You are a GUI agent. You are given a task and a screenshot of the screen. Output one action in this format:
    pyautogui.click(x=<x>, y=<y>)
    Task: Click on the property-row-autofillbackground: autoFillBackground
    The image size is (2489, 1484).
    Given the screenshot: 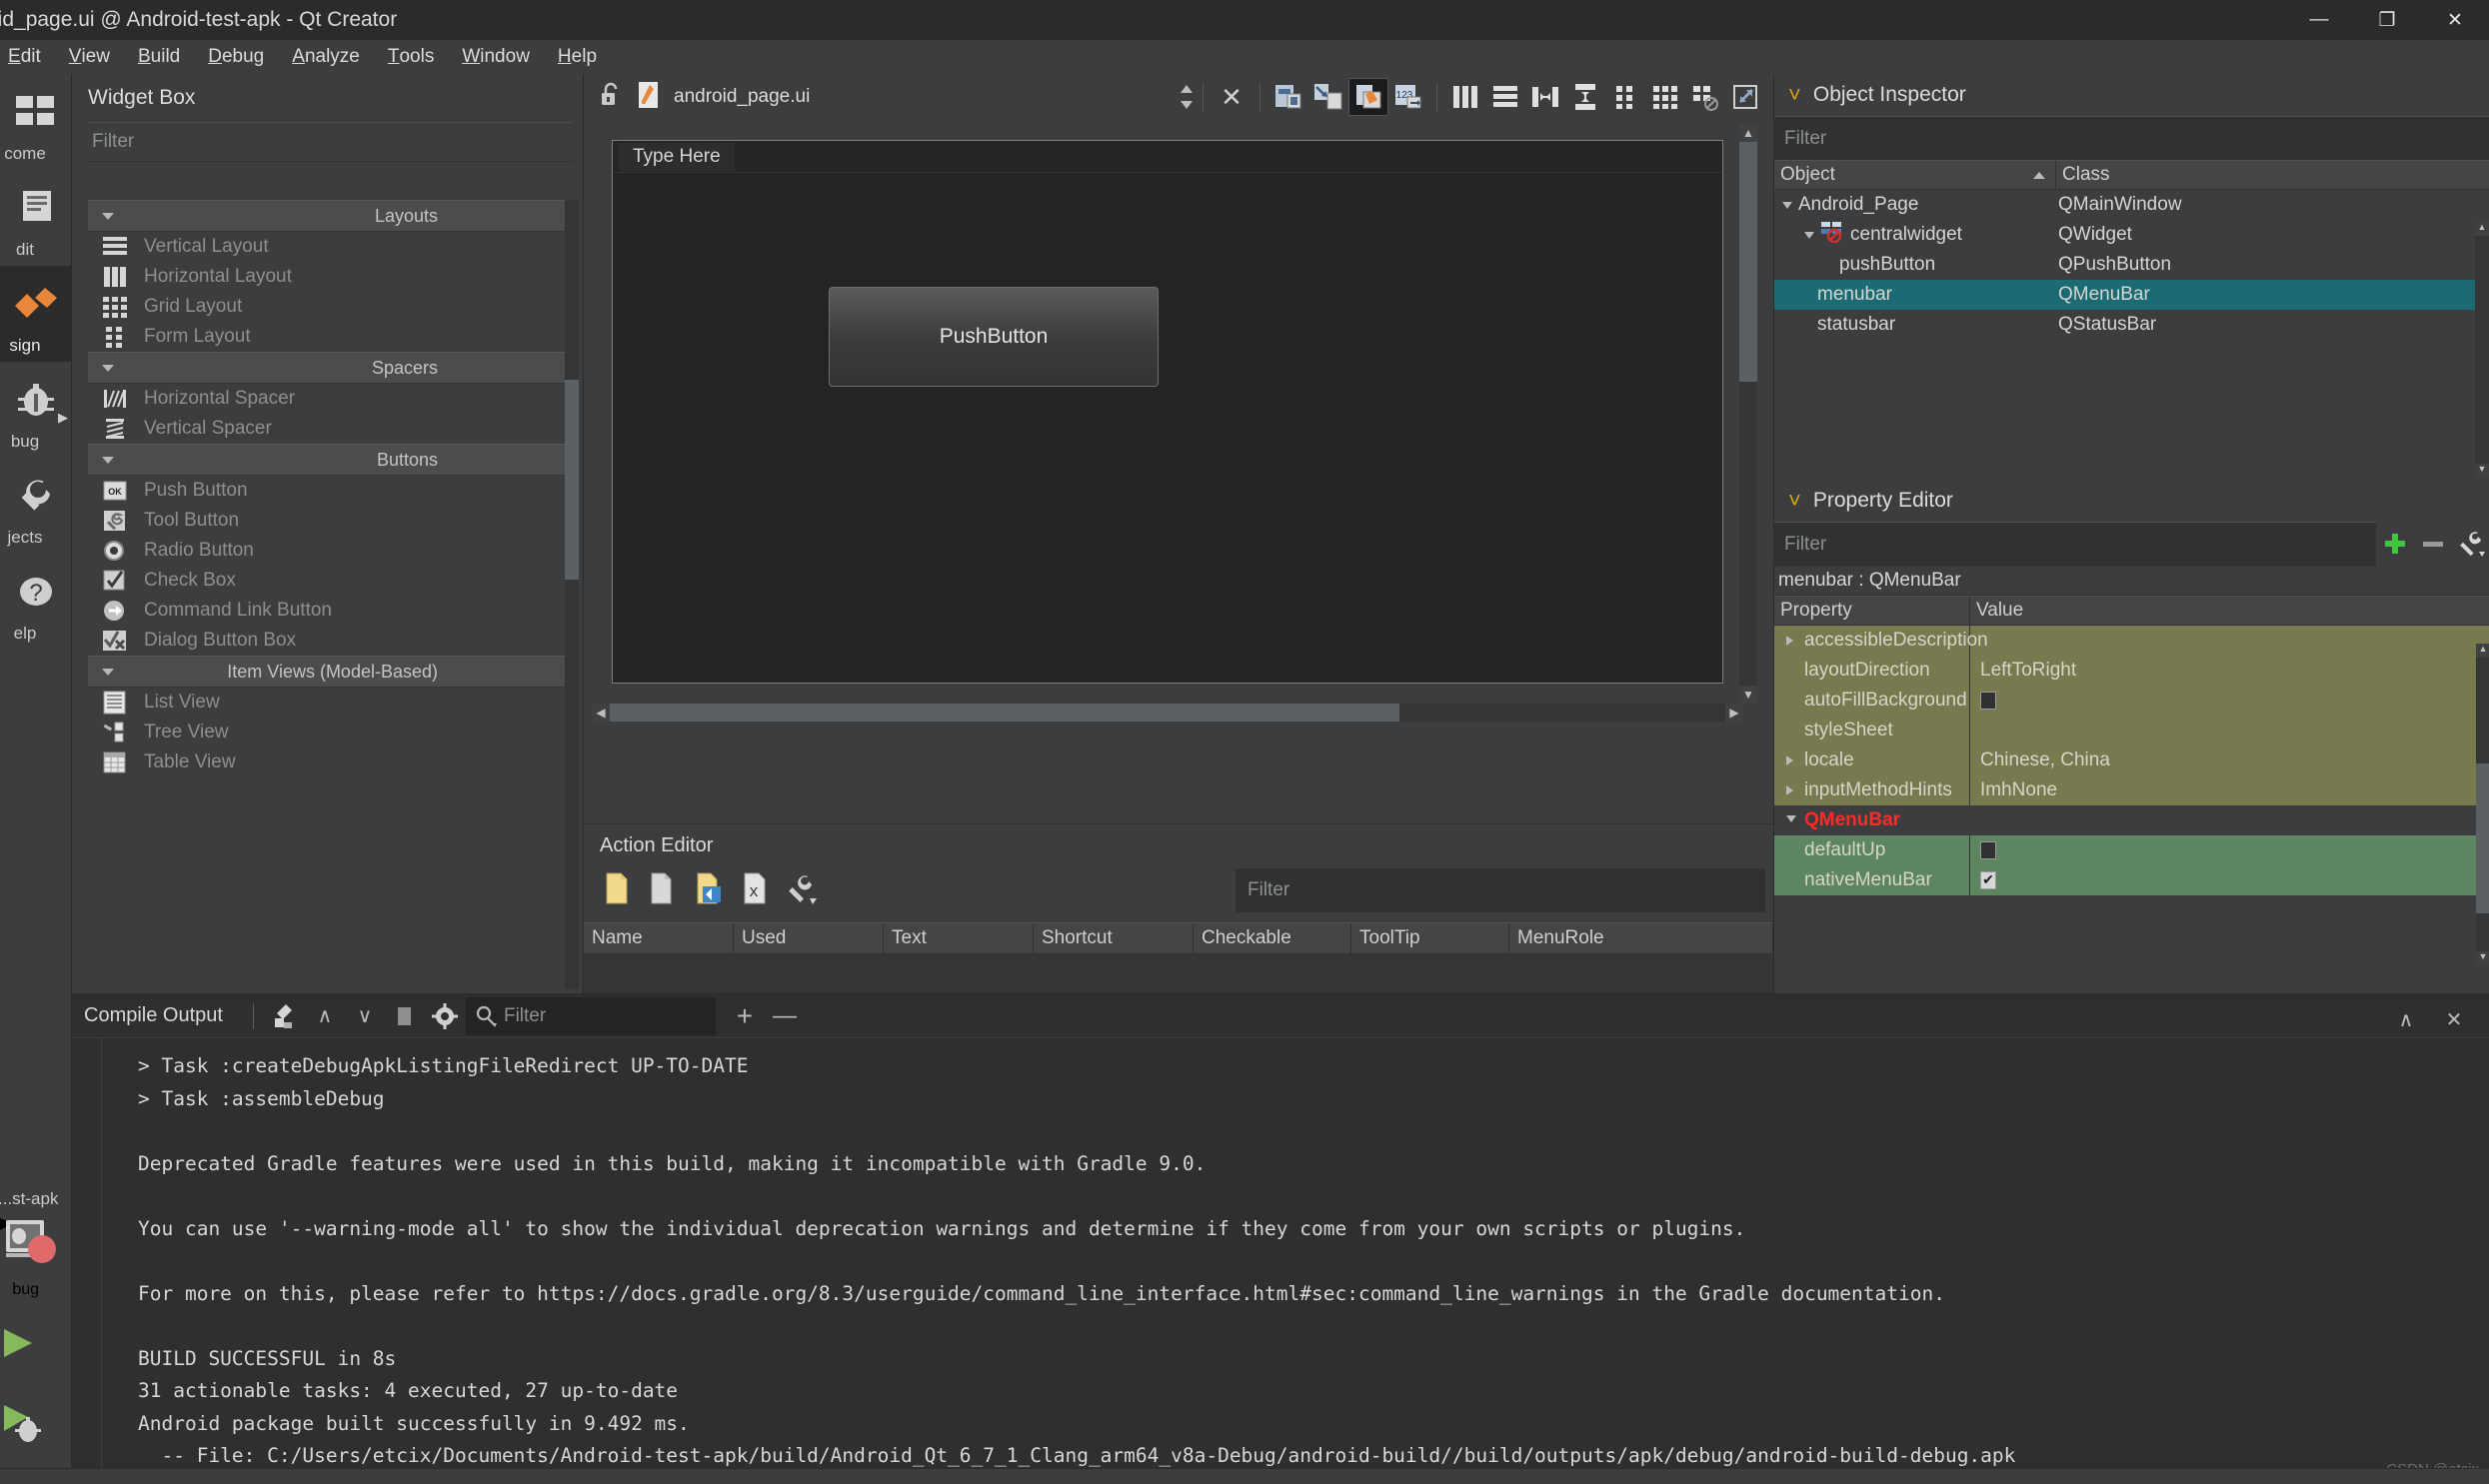 What is the action you would take?
    pyautogui.click(x=2131, y=700)
    